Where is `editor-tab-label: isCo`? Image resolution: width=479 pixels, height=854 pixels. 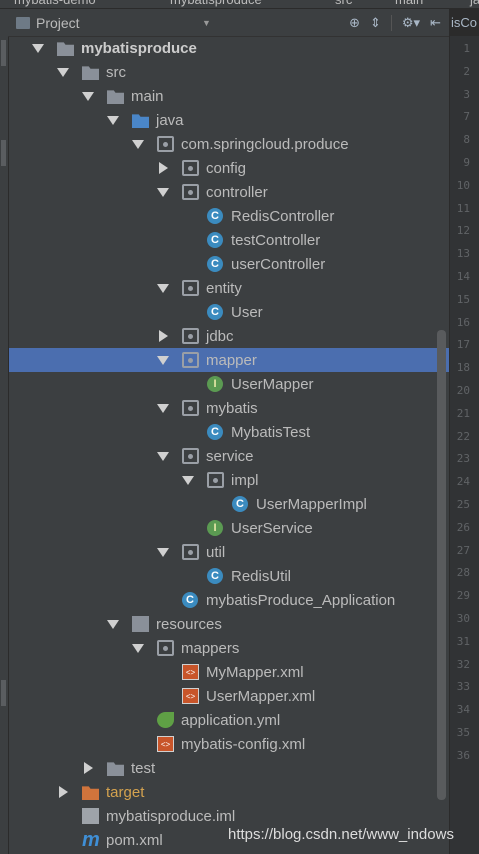 editor-tab-label: isCo is located at coordinates (464, 22).